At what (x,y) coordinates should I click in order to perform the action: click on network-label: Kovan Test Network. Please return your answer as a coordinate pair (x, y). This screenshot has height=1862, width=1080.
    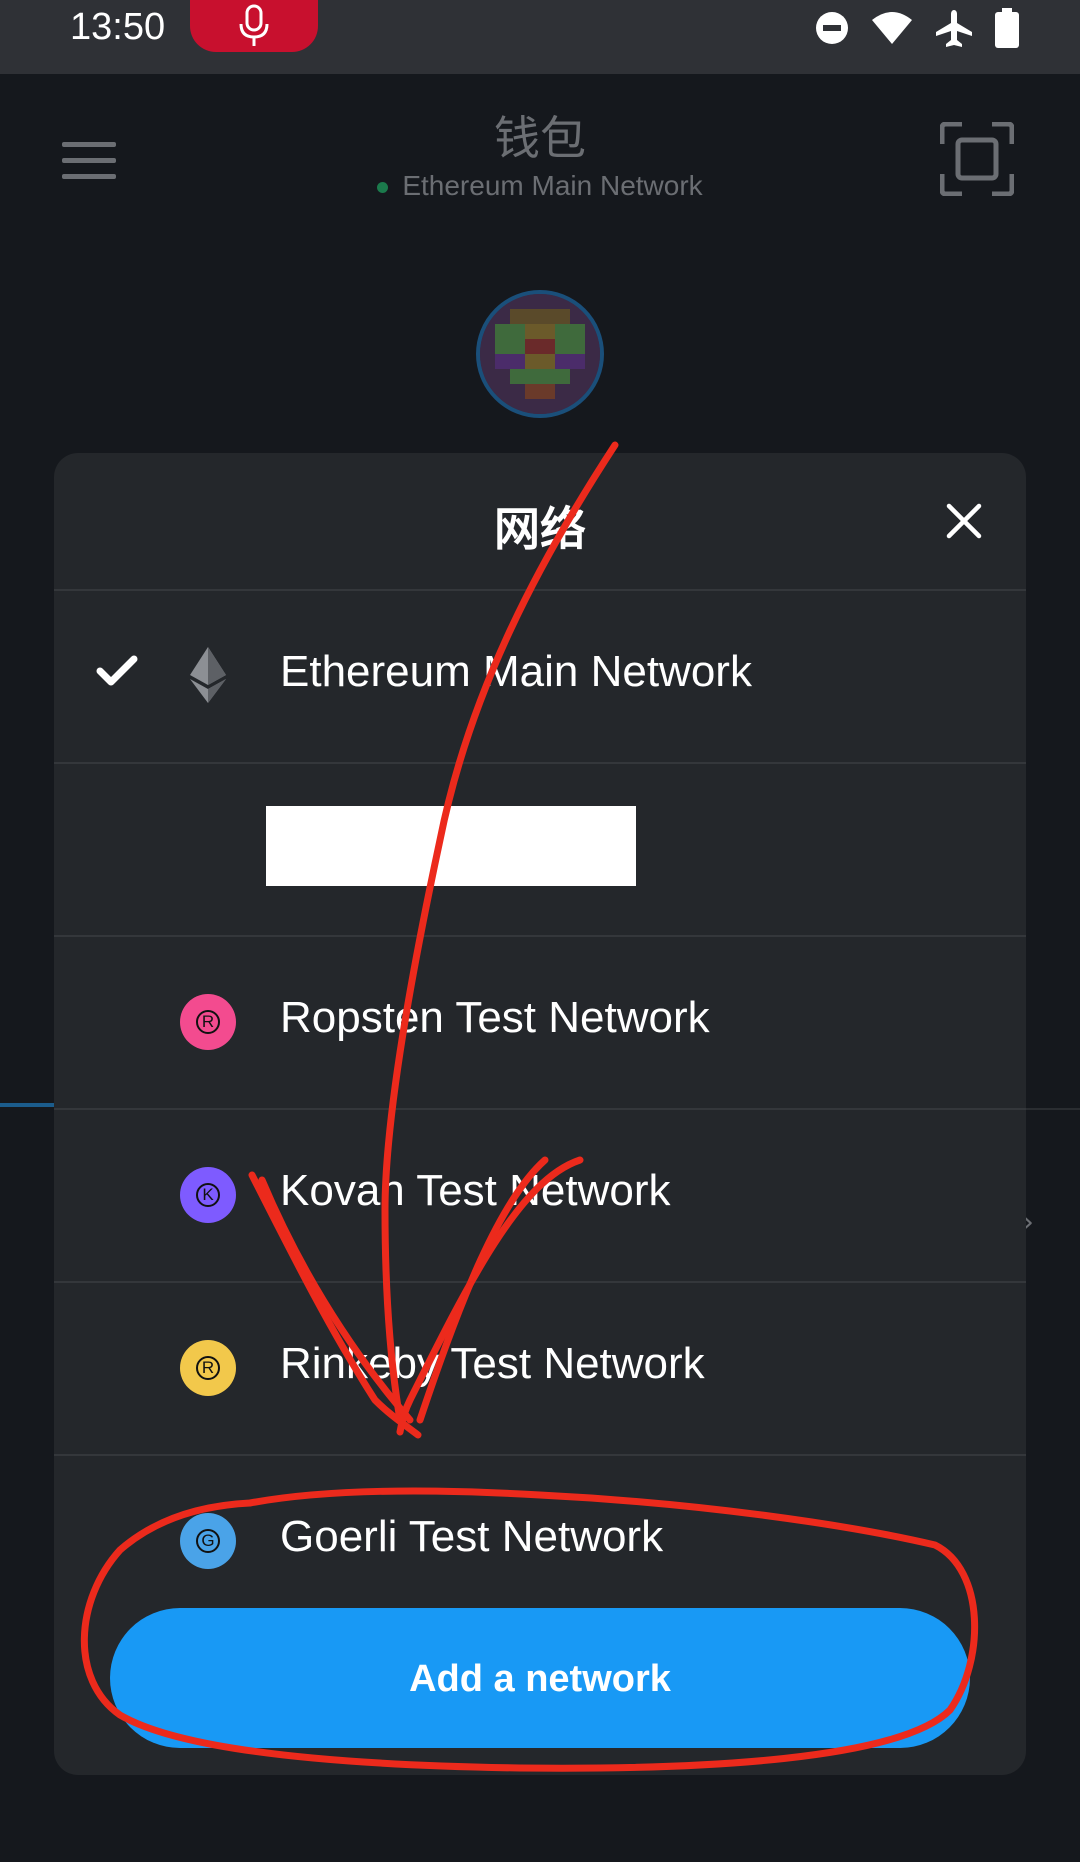
    Looking at the image, I should click on (475, 1190).